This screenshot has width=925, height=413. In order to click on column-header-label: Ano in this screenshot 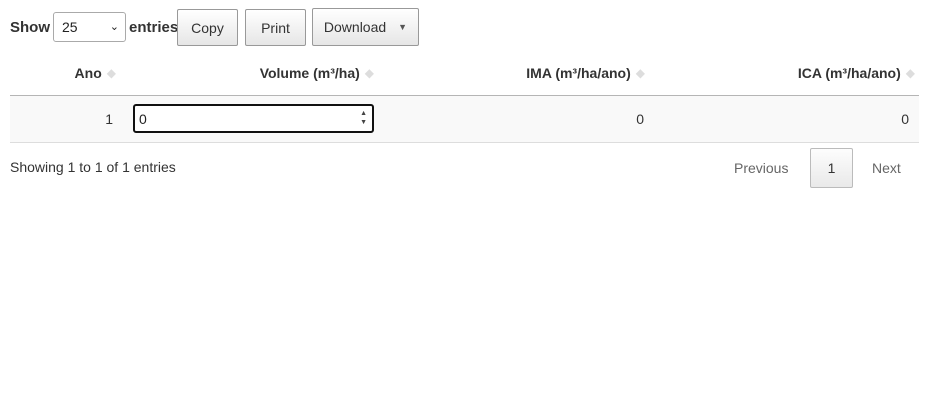, I will do `click(88, 73)`.